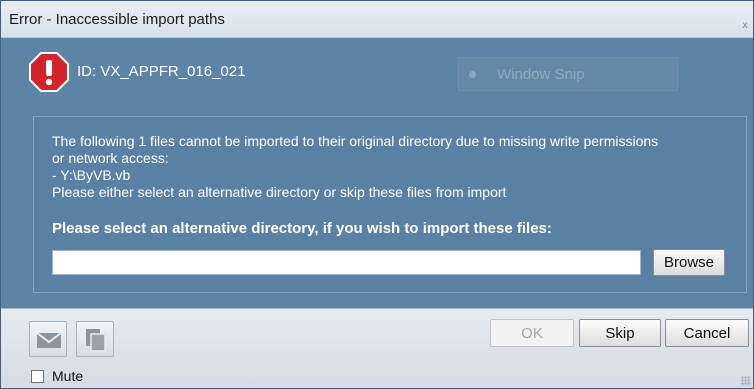  I want to click on send-mail-button, so click(48, 339).